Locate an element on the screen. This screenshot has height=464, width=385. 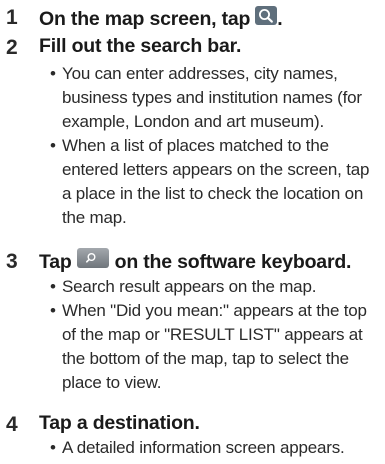
step-title: Tap on the software keyboard. is located at coordinates (195, 260).